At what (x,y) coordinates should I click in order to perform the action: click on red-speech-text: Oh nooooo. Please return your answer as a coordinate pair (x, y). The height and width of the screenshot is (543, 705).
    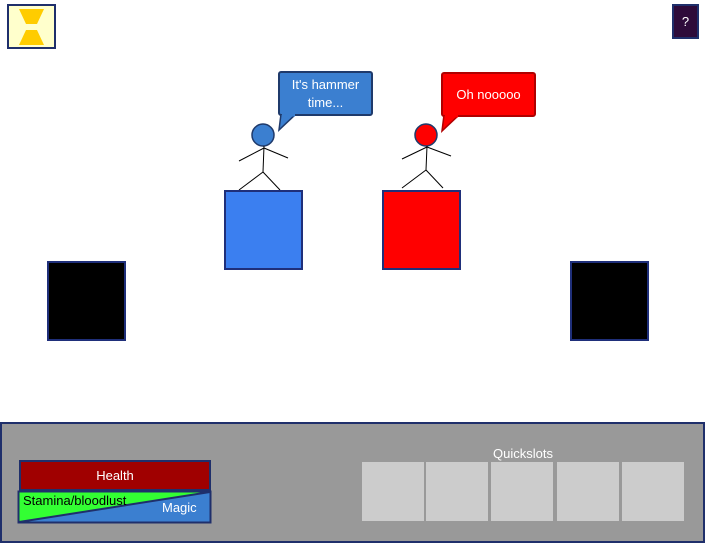
    Looking at the image, I should click on (488, 94).